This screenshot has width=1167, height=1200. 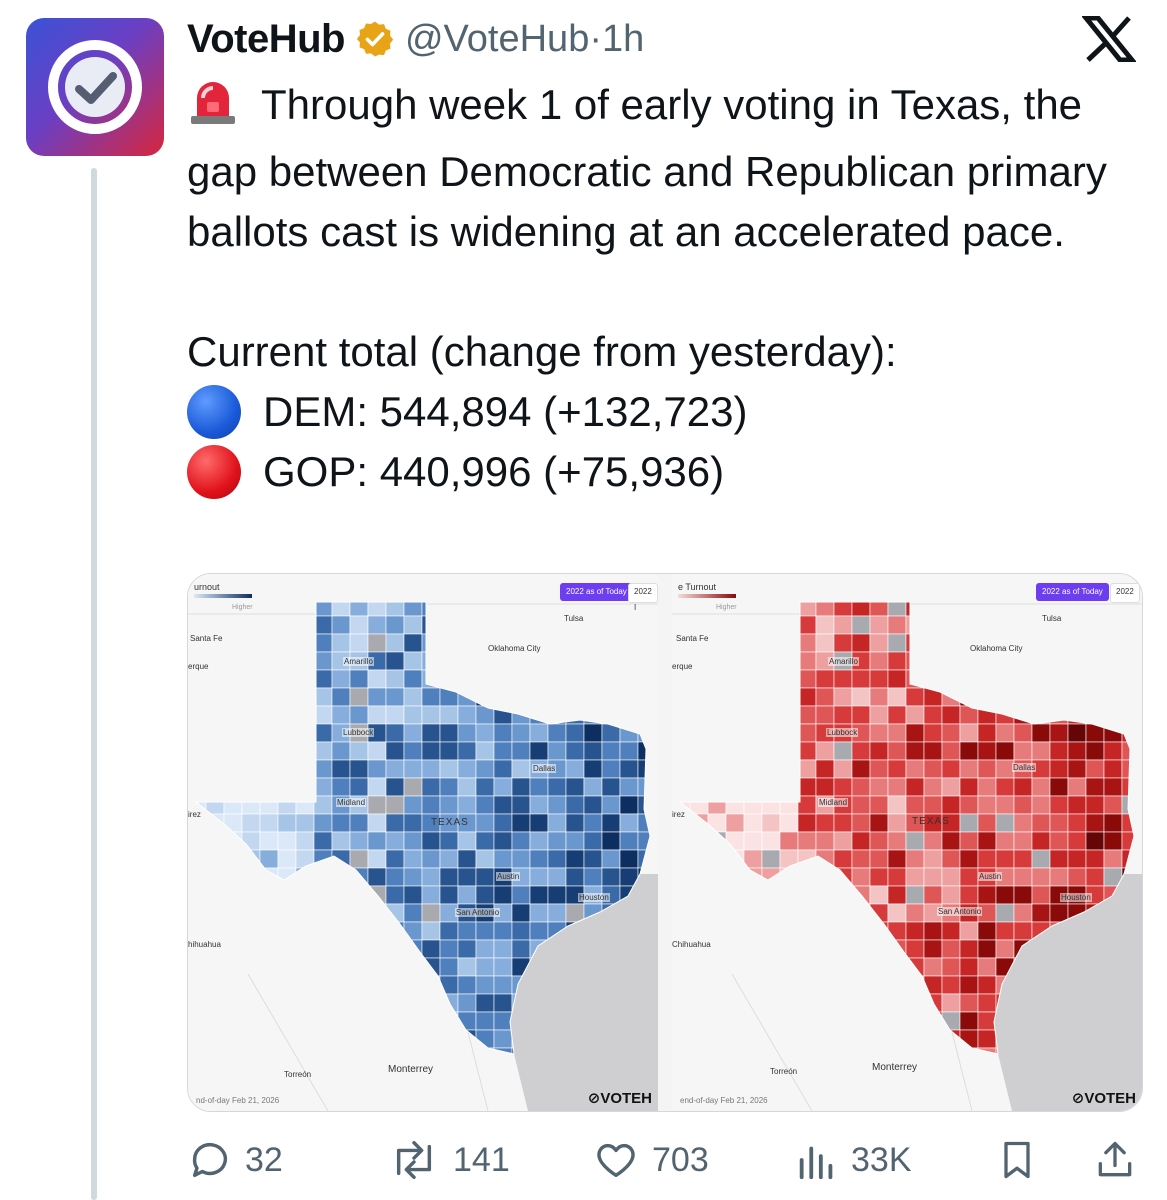 What do you see at coordinates (881, 1159) in the screenshot?
I see `views-count: 33K` at bounding box center [881, 1159].